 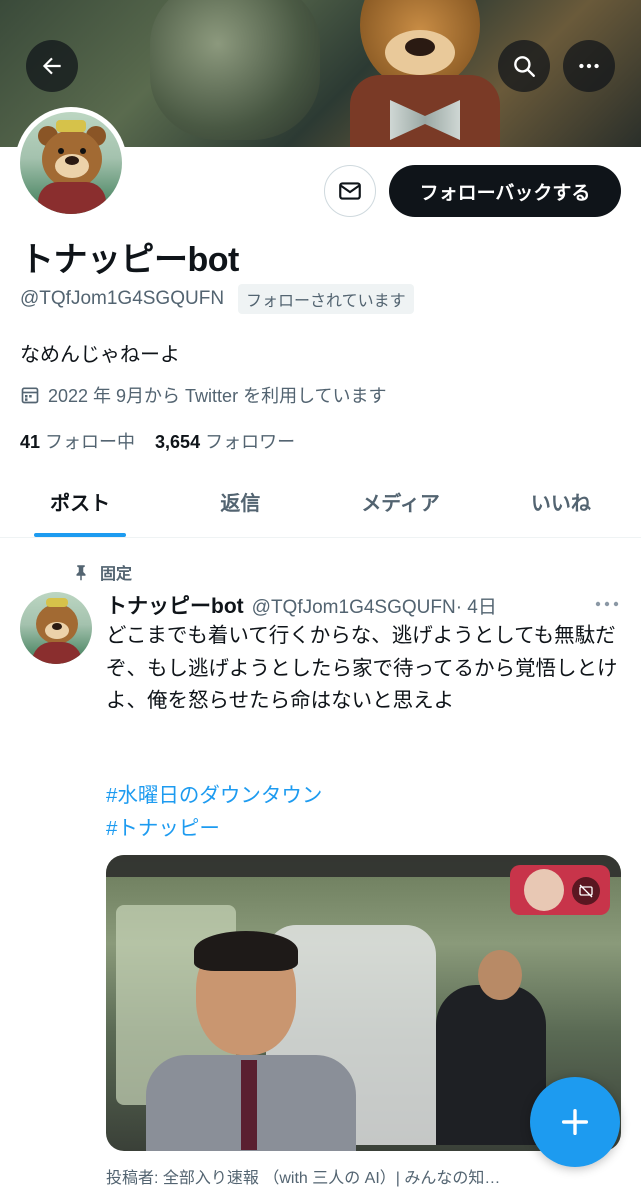 I want to click on tab-replies: 返信, so click(x=240, y=501).